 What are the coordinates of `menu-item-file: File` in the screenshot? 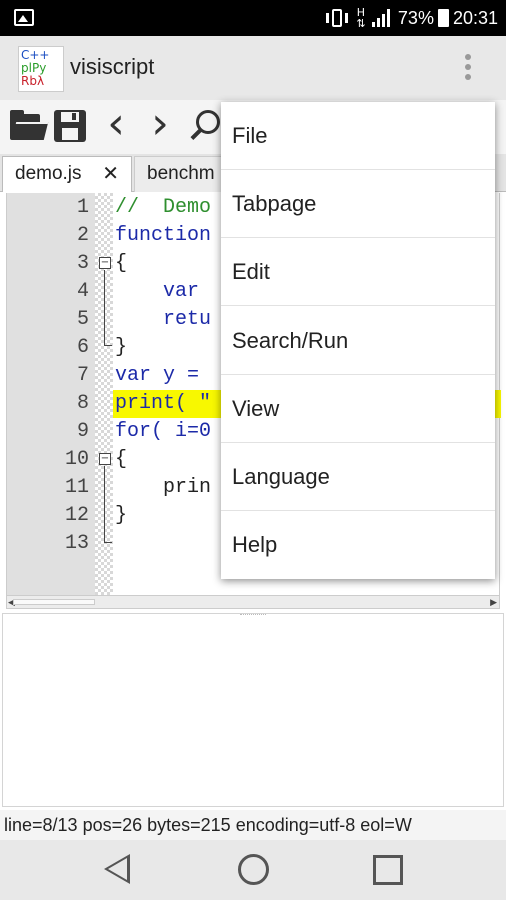 It's located at (358, 136).